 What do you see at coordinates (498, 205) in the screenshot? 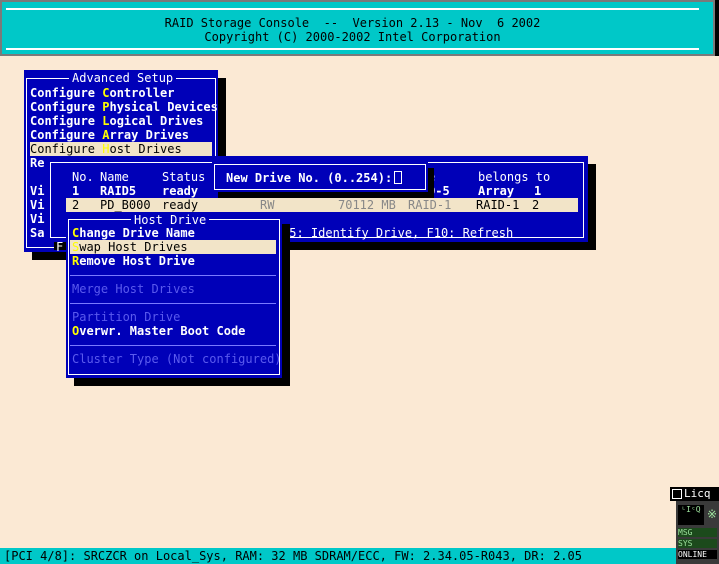
I see `cell-belongs-type: RAID-1` at bounding box center [498, 205].